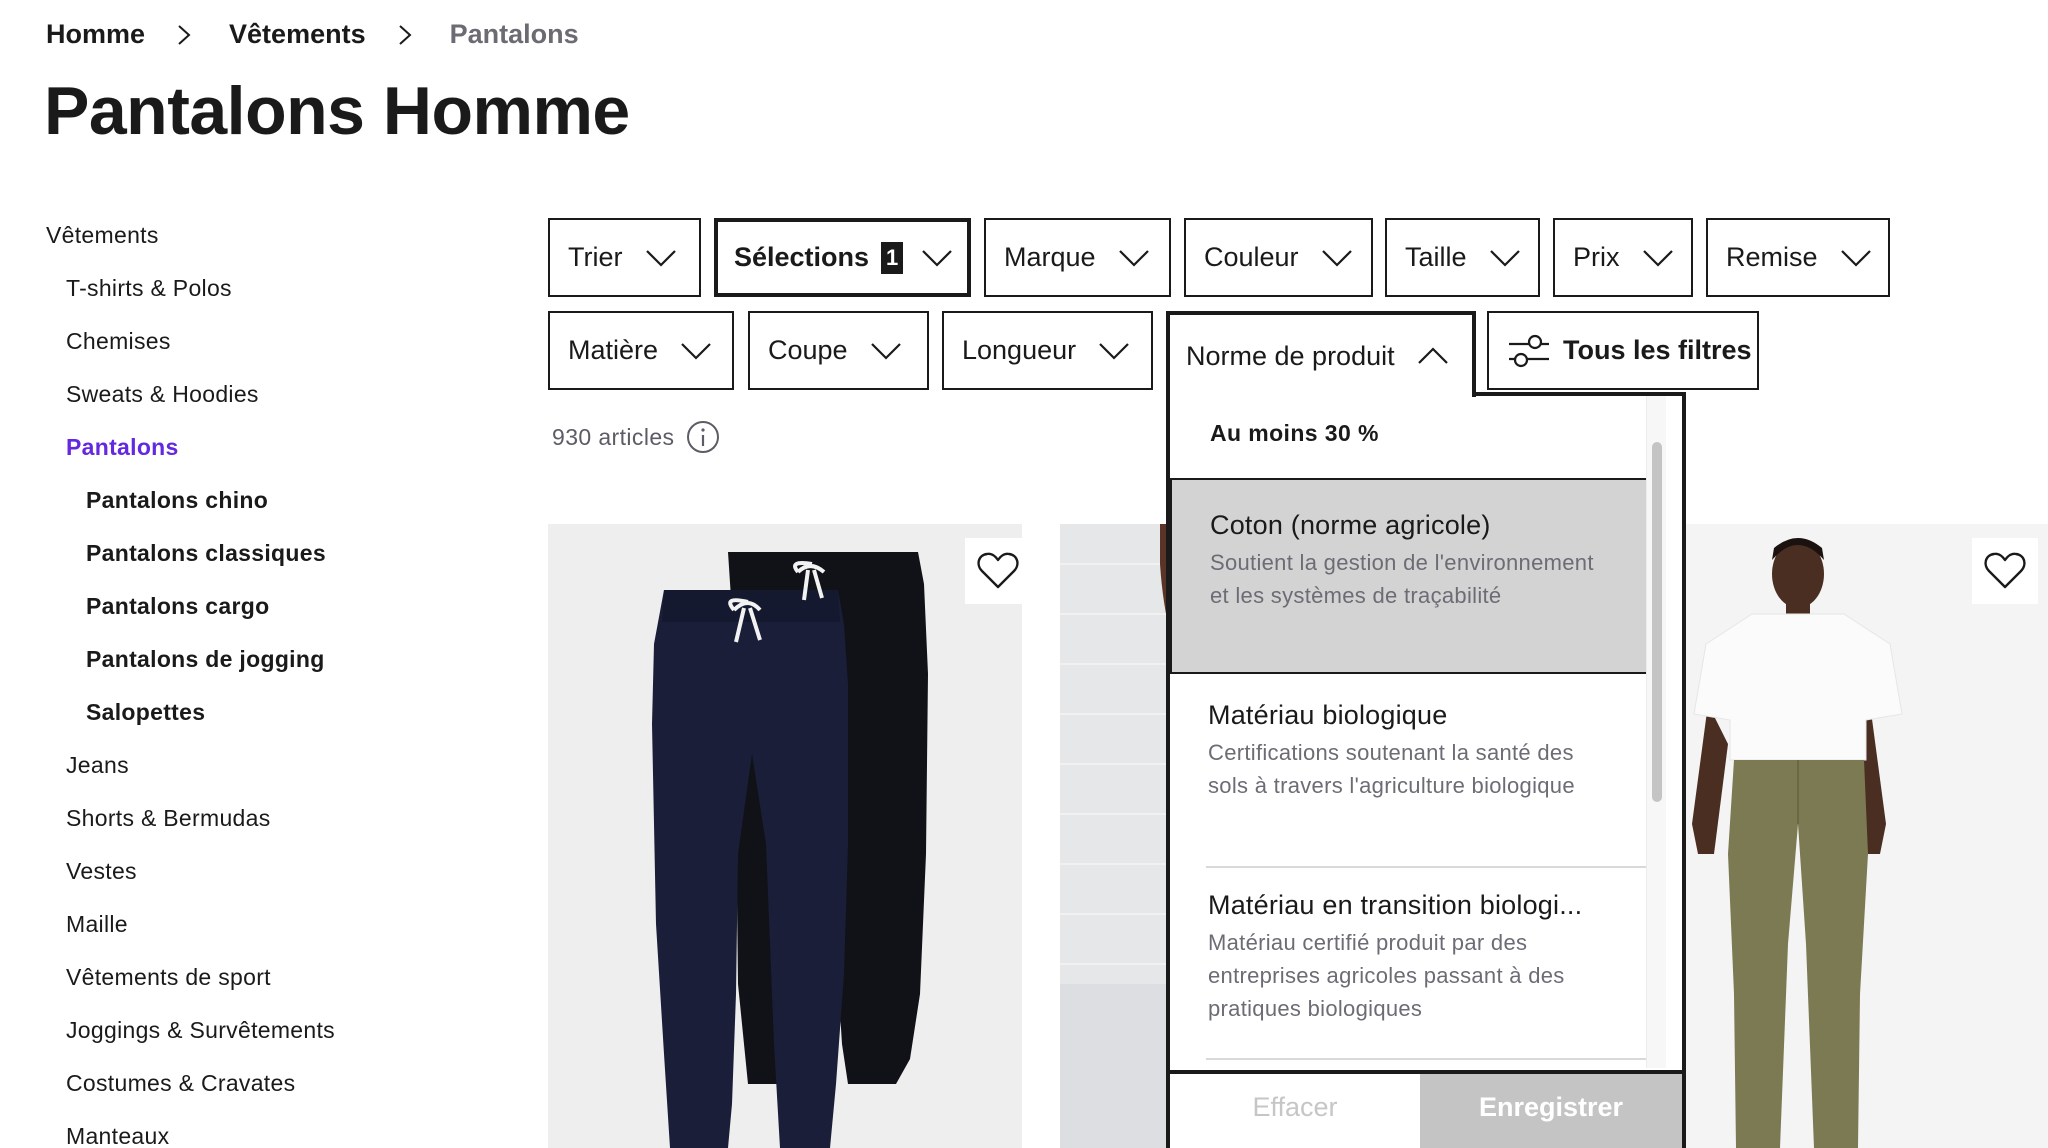 This screenshot has height=1148, width=2048. What do you see at coordinates (122, 447) in the screenshot?
I see `sidebar-item-pantalons: Pantalons` at bounding box center [122, 447].